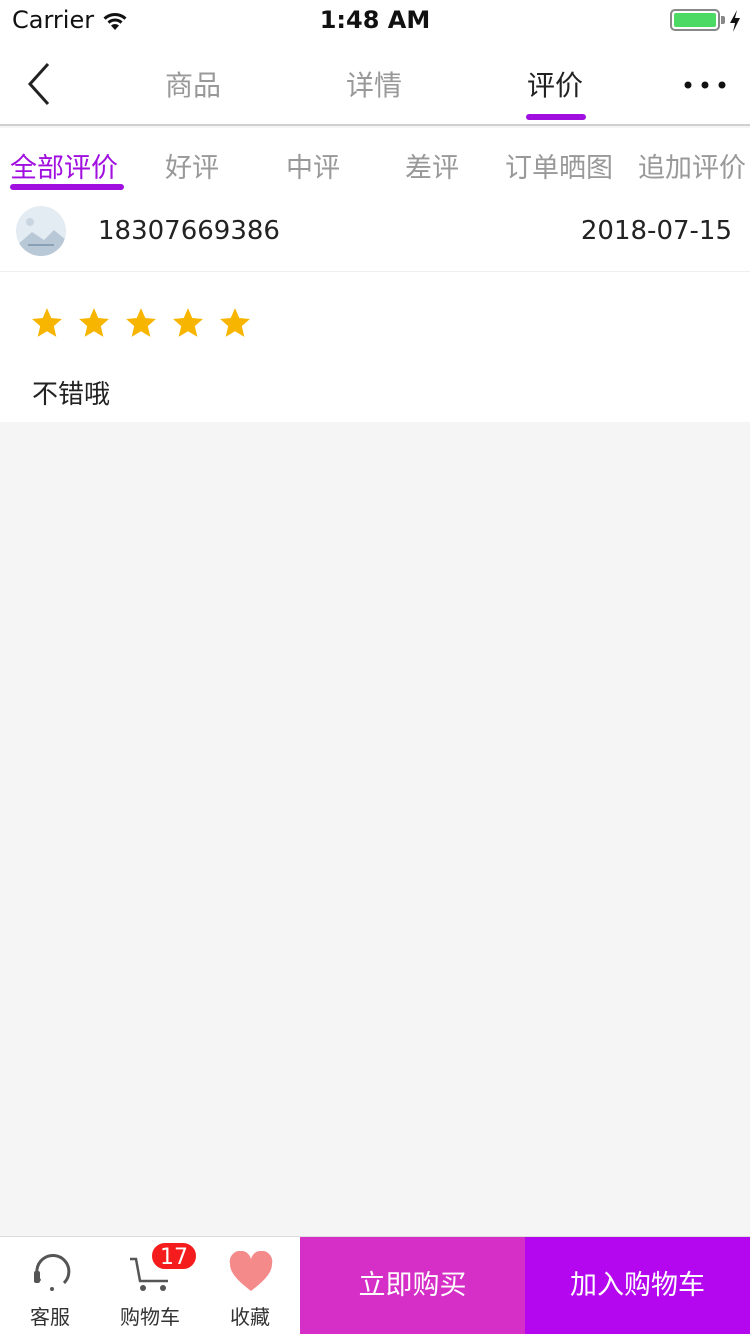 The height and width of the screenshot is (1334, 750). I want to click on filter-bad: 差评, so click(432, 165).